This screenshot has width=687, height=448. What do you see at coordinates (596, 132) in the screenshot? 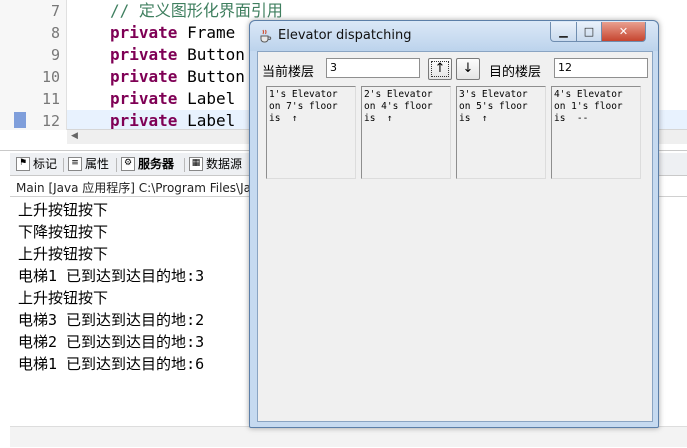
I see `elevator-status-4: 4's Elevator on 1's floor is --` at bounding box center [596, 132].